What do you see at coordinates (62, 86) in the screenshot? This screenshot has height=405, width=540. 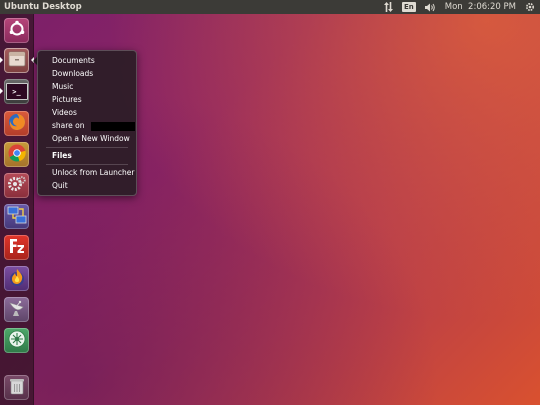 I see `quicklist-item-music: Music` at bounding box center [62, 86].